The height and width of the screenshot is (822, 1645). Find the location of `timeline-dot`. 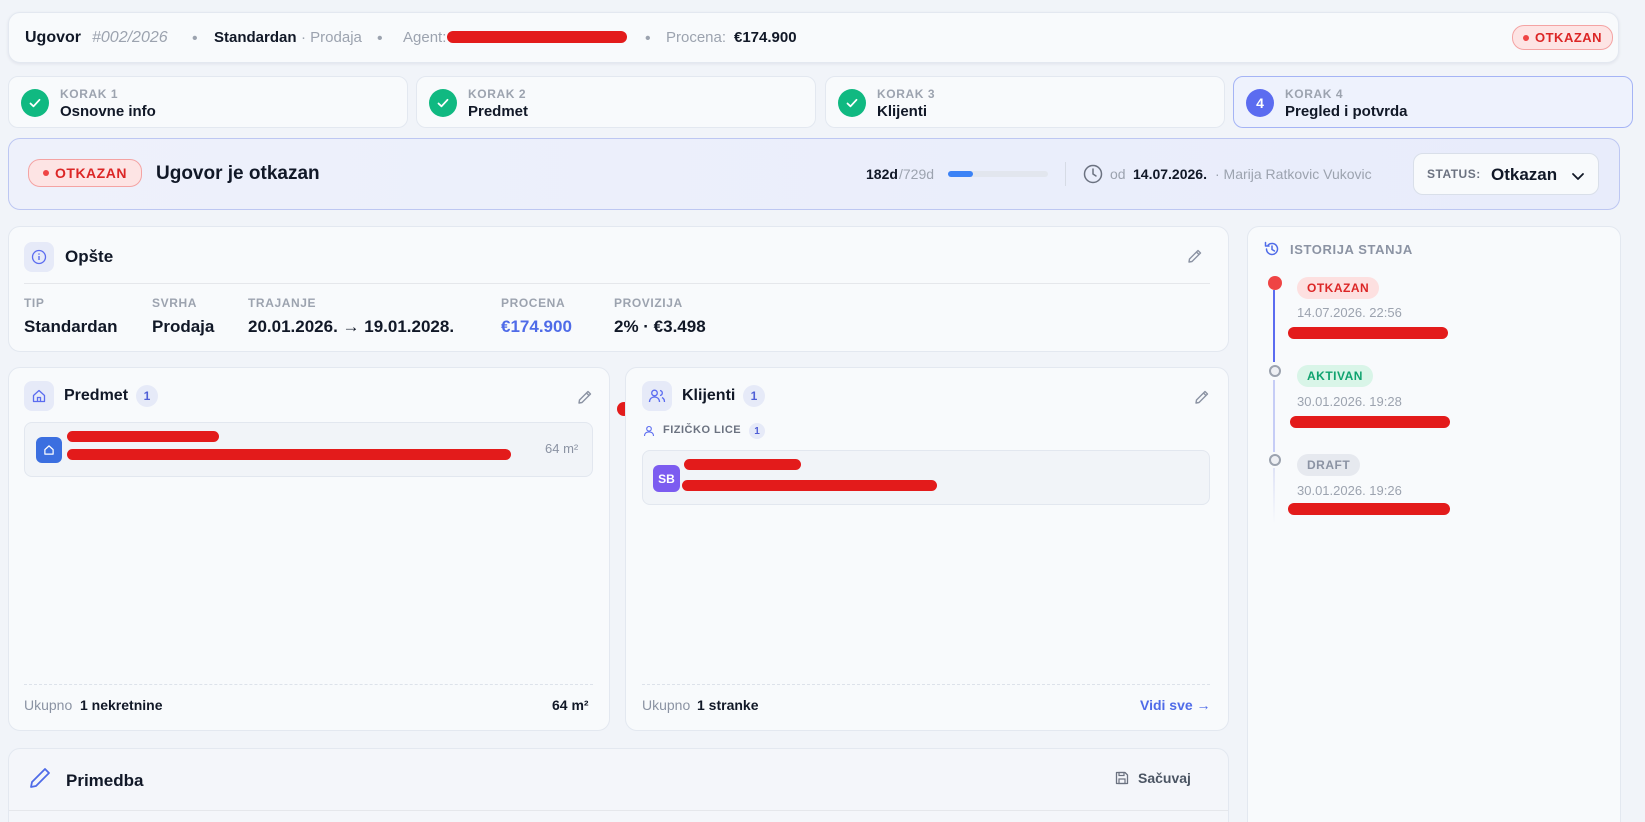

timeline-dot is located at coordinates (1275, 371).